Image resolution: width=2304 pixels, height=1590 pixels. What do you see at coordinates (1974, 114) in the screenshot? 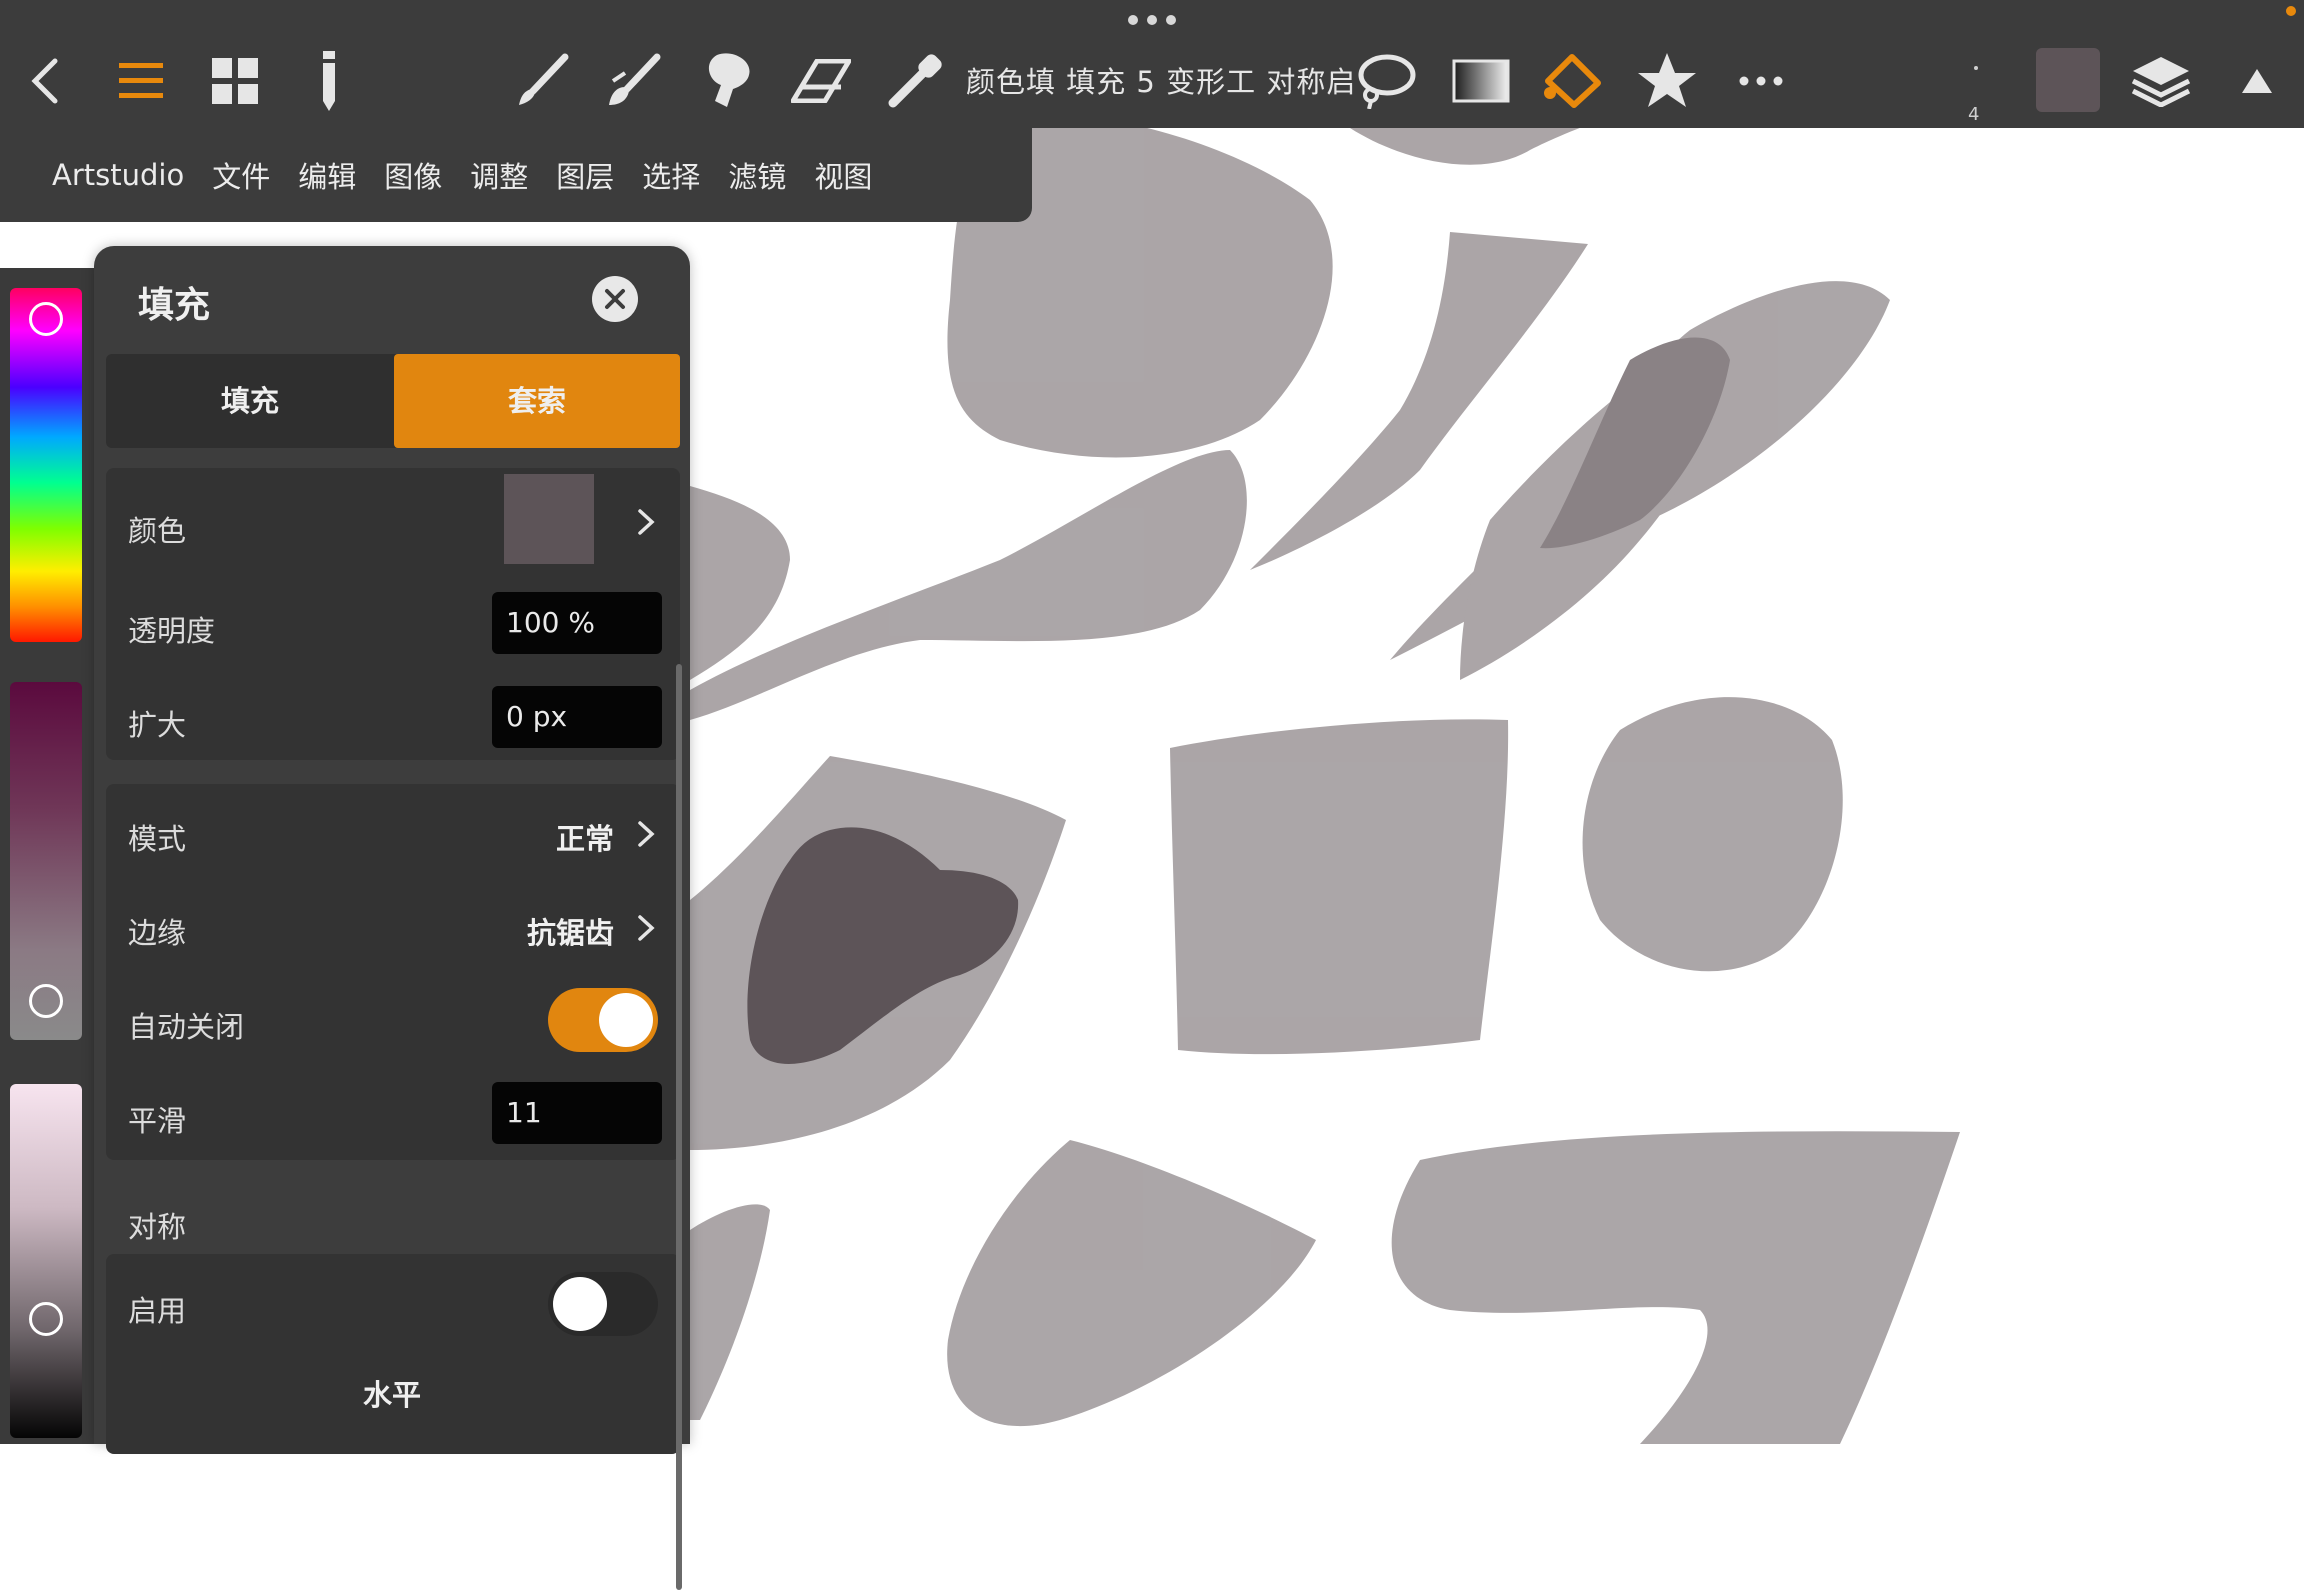
I see `layer-count: 4` at bounding box center [1974, 114].